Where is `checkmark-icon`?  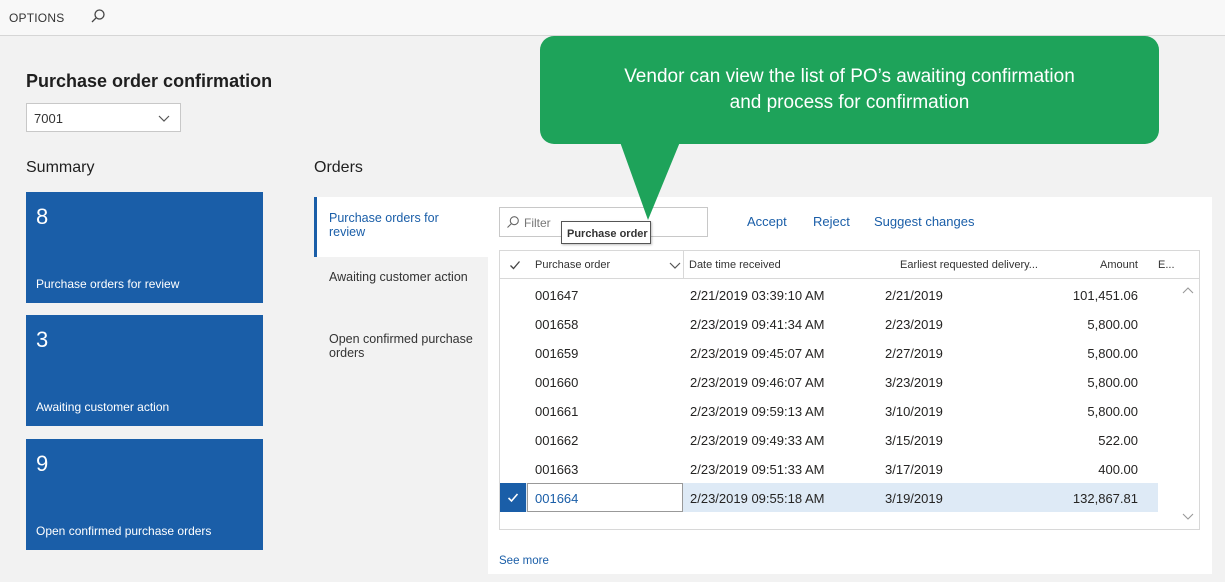 checkmark-icon is located at coordinates (513, 498).